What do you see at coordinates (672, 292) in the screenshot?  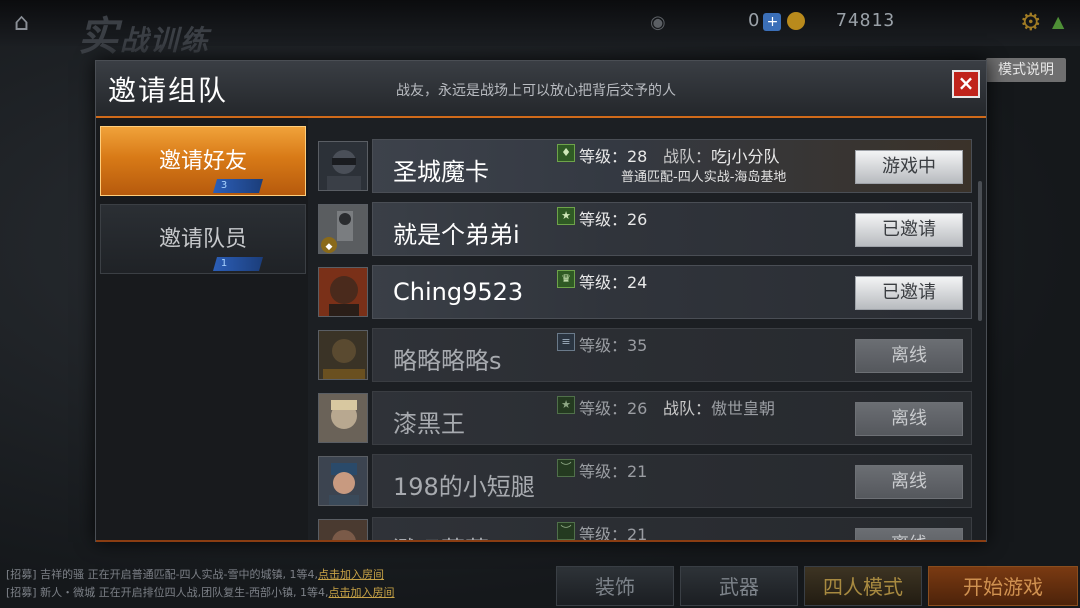 I see `friend-row-body: Ching9523 ♛ 等级：24 已邀请` at bounding box center [672, 292].